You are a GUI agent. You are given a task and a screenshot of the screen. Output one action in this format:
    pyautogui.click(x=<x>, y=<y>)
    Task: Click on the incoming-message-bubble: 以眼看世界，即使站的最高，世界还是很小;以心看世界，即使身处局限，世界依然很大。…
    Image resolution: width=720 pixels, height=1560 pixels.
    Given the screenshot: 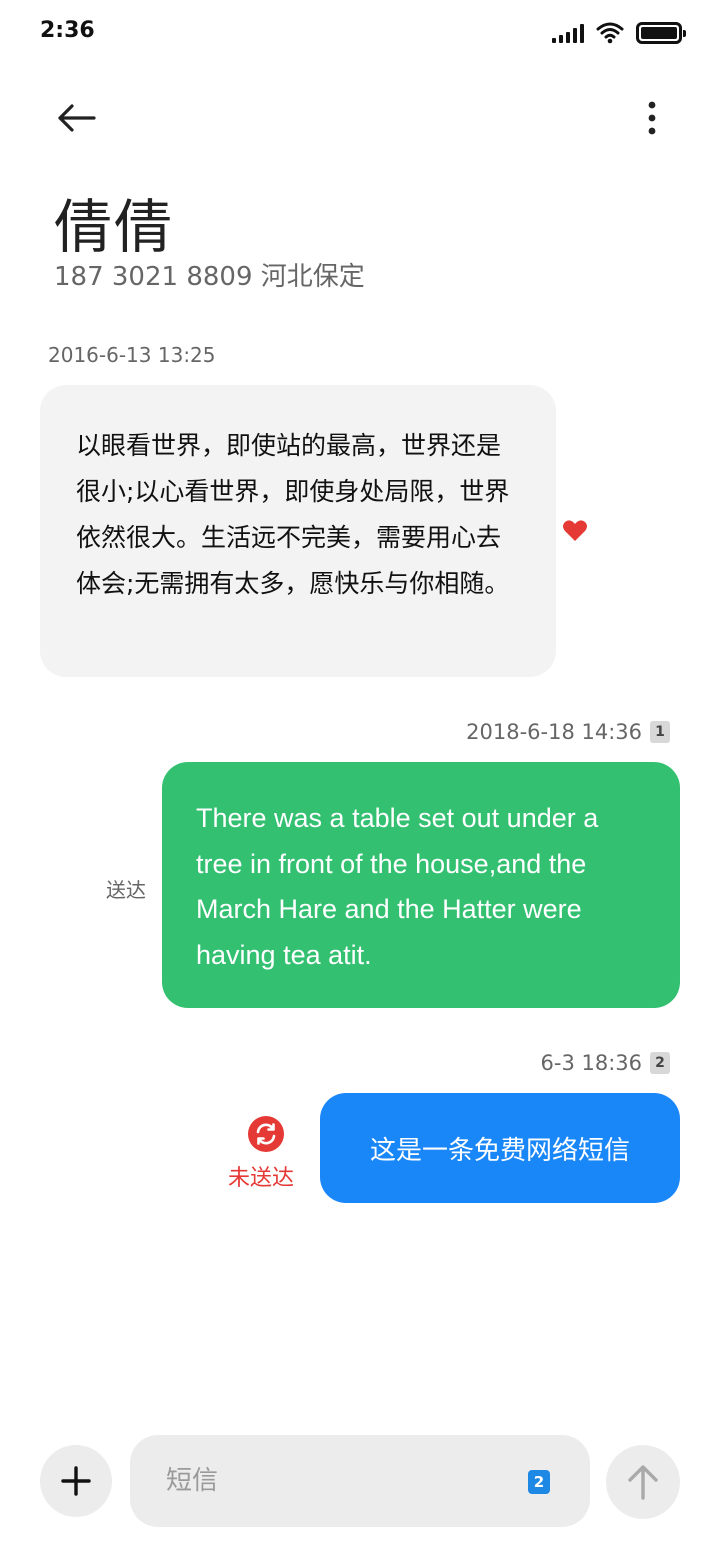 What is the action you would take?
    pyautogui.click(x=298, y=531)
    